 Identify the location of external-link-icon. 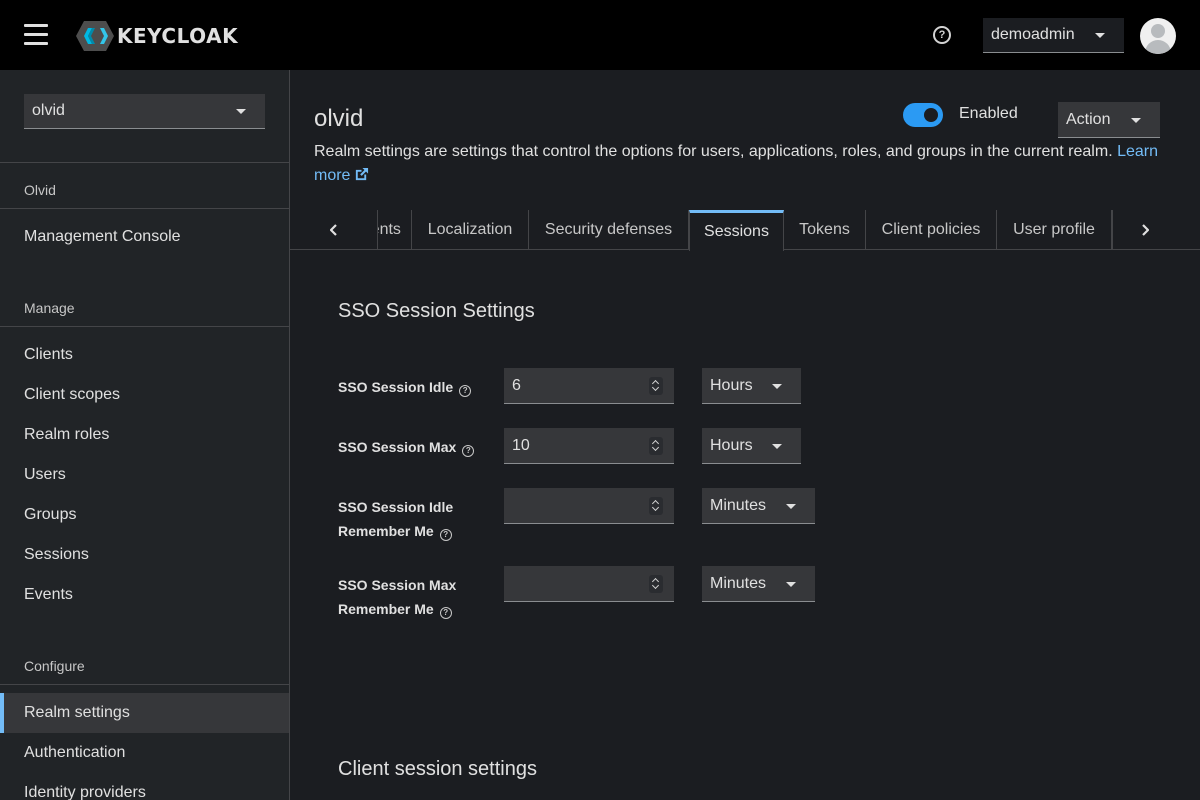
(362, 174).